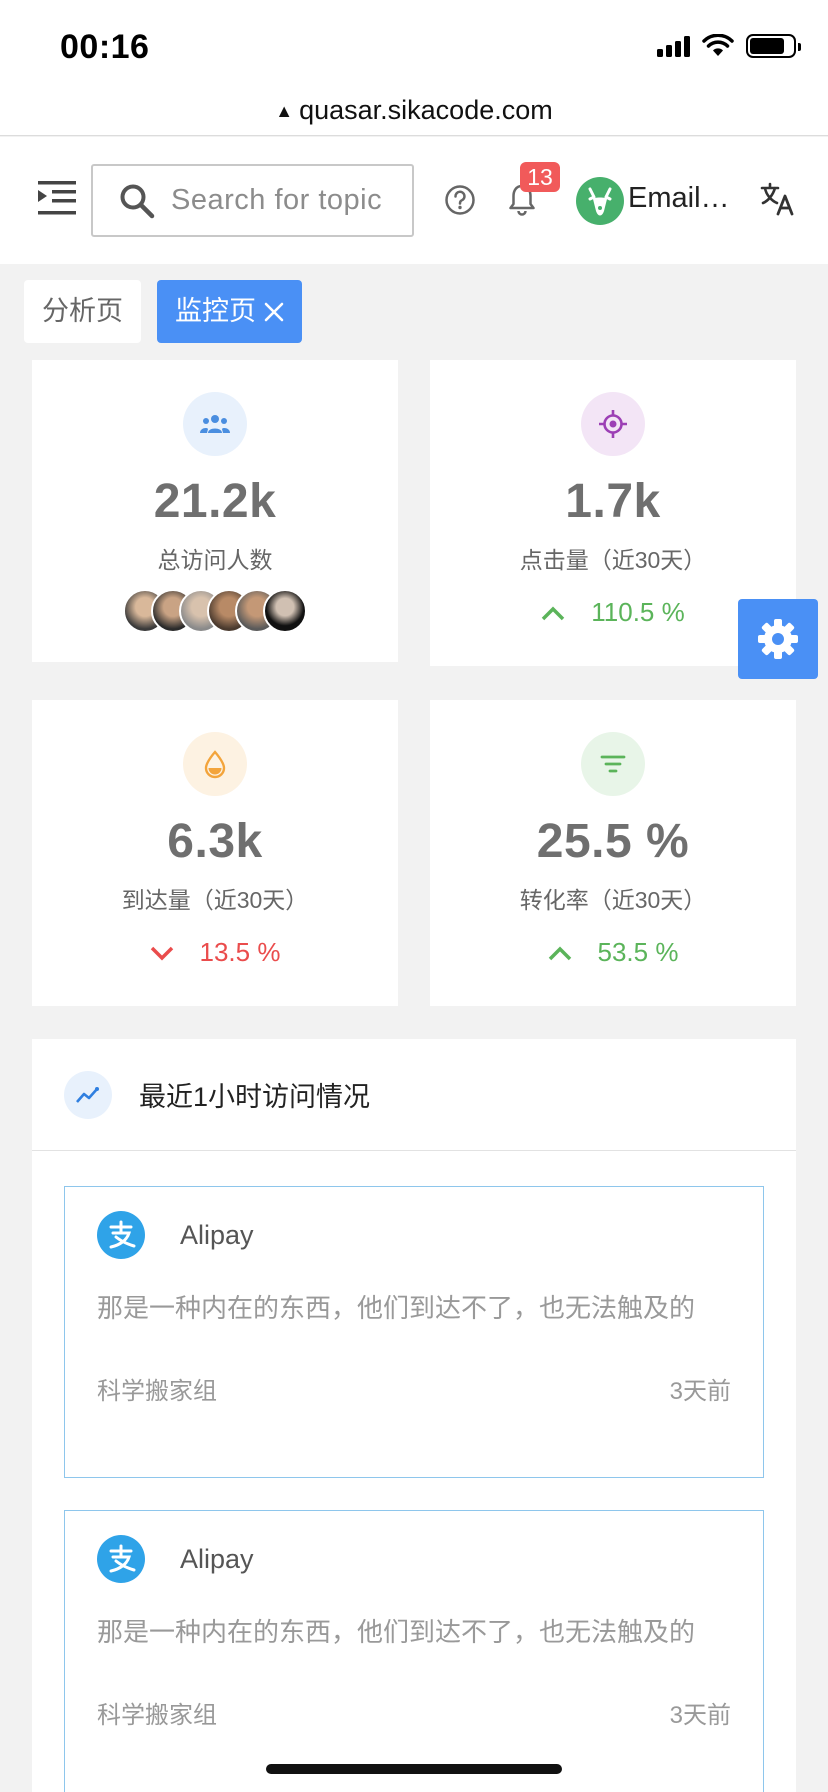 This screenshot has height=1792, width=828. What do you see at coordinates (240, 952) in the screenshot?
I see `trend-value: 13.5 %` at bounding box center [240, 952].